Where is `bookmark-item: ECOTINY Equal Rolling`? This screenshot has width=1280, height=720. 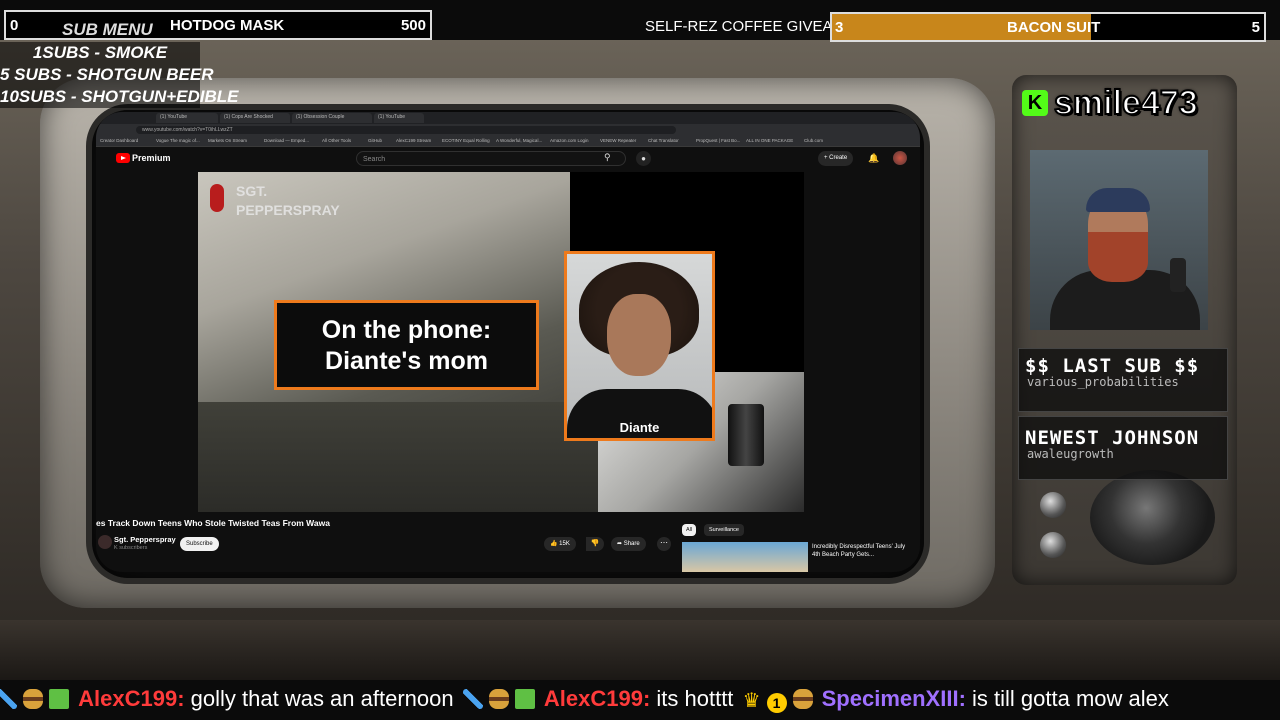 bookmark-item: ECOTINY Equal Rolling is located at coordinates (466, 140).